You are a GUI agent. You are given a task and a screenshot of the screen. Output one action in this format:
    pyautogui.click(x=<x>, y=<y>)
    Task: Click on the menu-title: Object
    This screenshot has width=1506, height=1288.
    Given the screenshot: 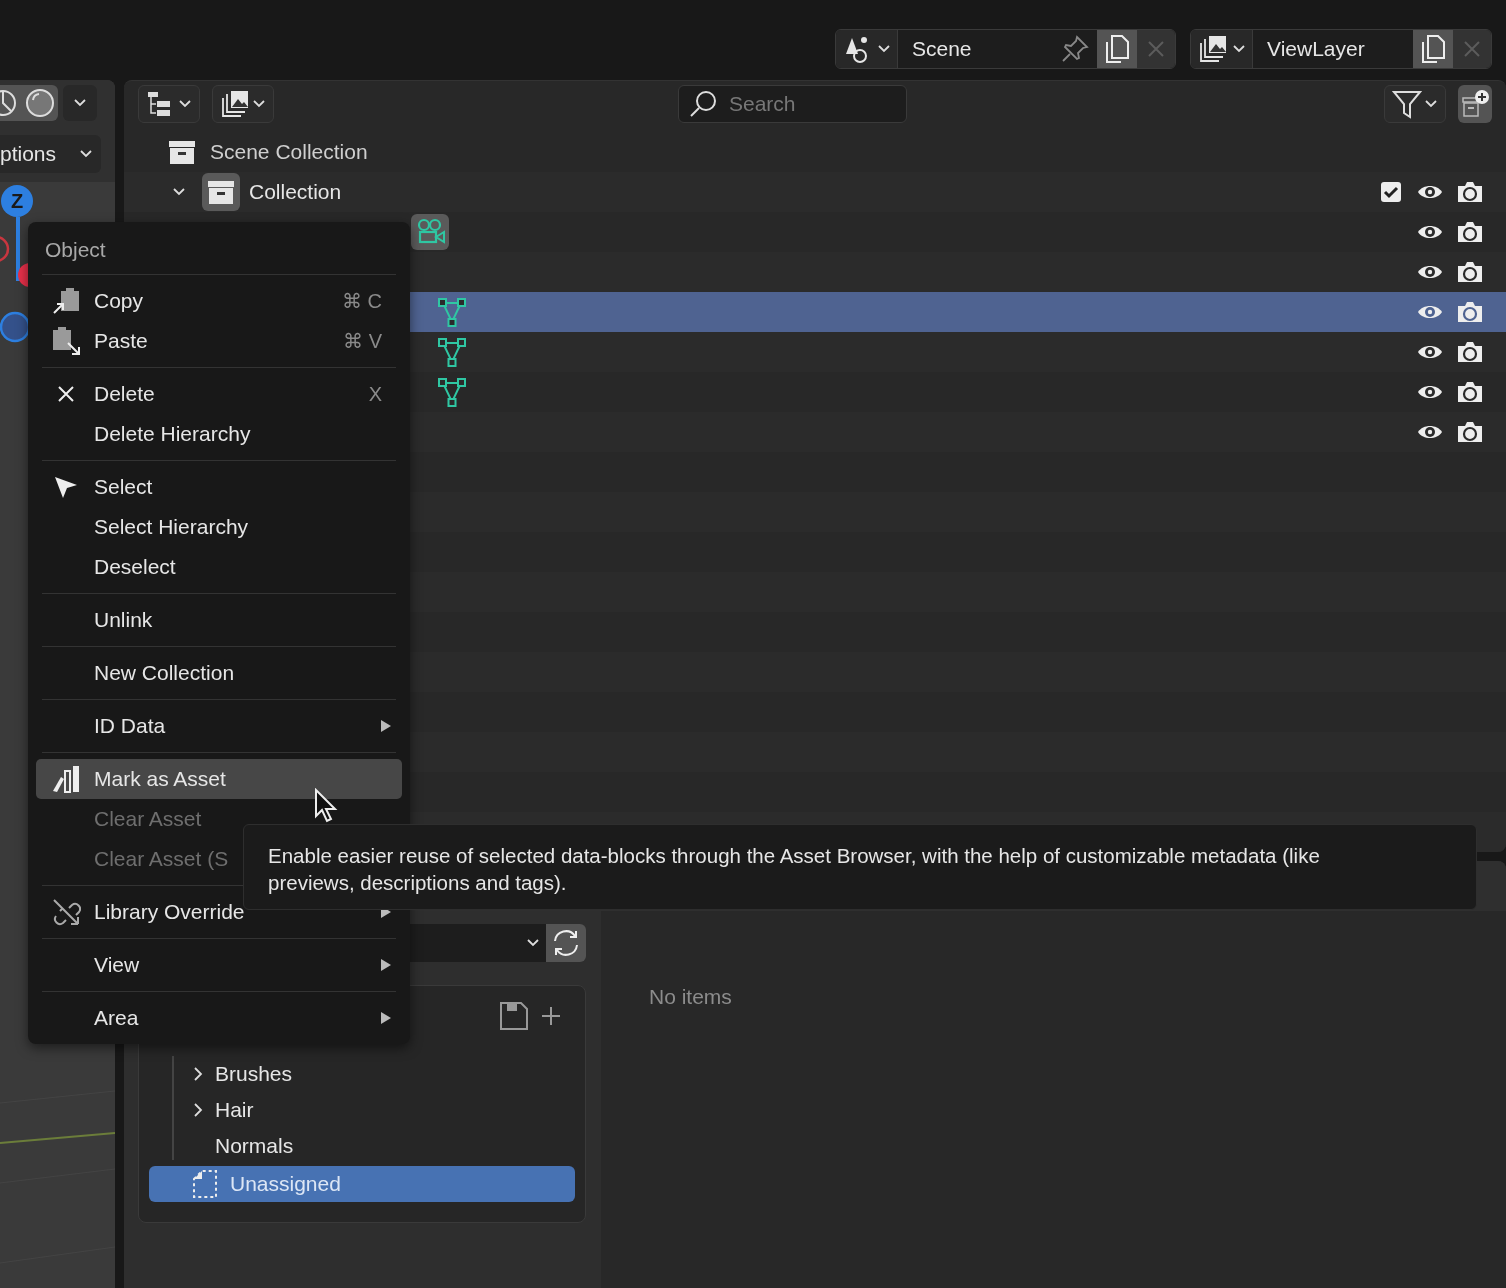 What is the action you would take?
    pyautogui.click(x=75, y=250)
    